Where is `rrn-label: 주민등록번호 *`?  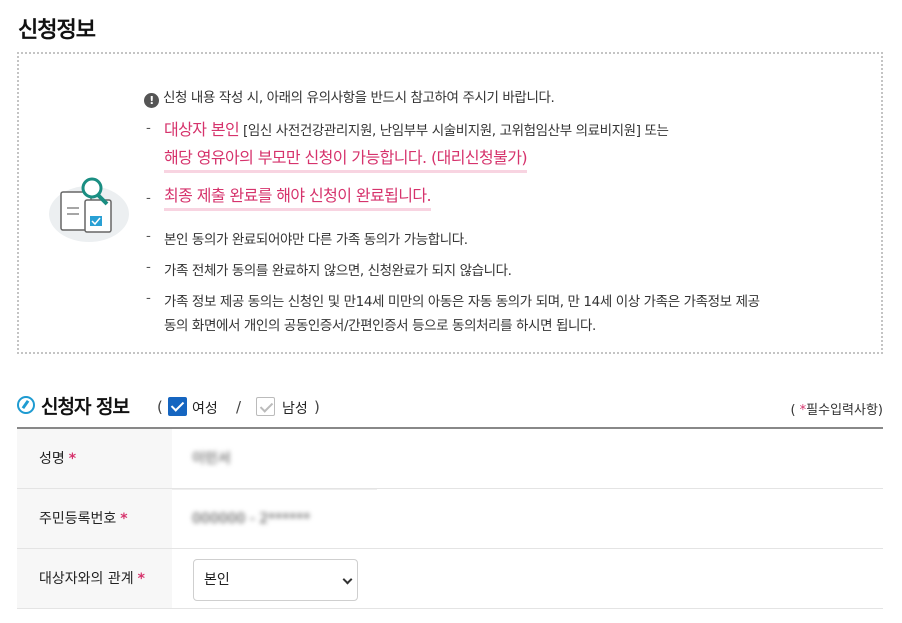 rrn-label: 주민등록번호 * is located at coordinates (94, 518).